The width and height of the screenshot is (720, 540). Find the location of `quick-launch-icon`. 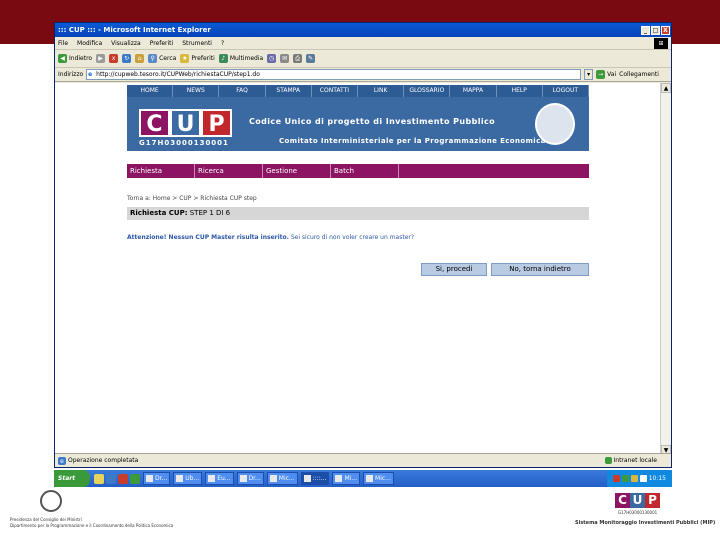

quick-launch-icon is located at coordinates (99, 478).